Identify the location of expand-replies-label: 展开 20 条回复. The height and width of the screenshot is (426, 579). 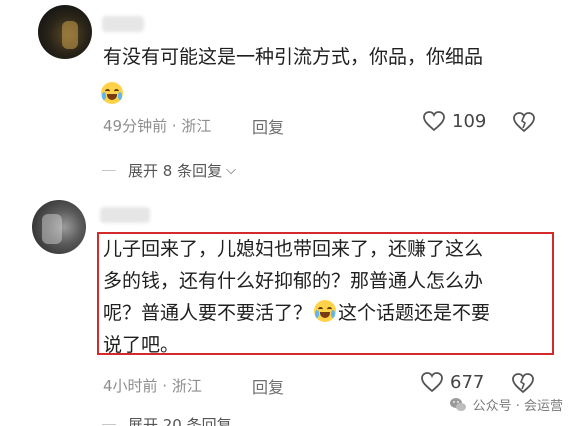
(180, 421).